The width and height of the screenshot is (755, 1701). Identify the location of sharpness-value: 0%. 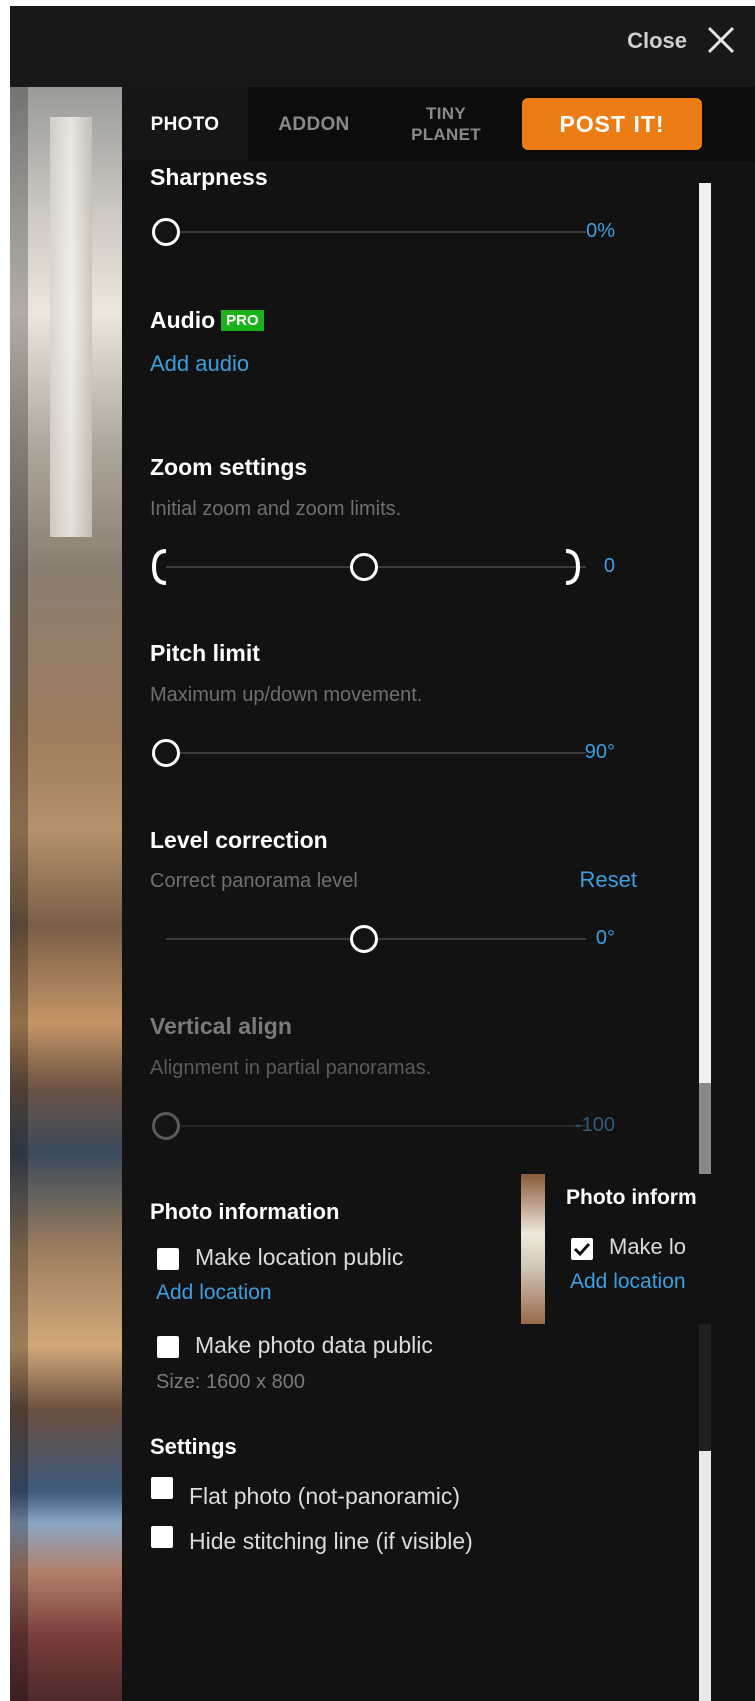
(600, 231).